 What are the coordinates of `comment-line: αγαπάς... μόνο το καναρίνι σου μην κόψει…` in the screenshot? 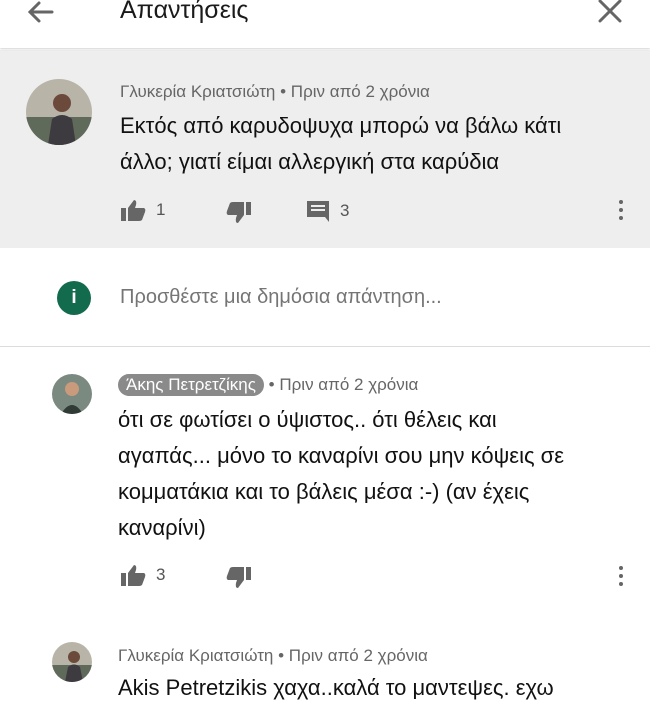 It's located at (341, 455).